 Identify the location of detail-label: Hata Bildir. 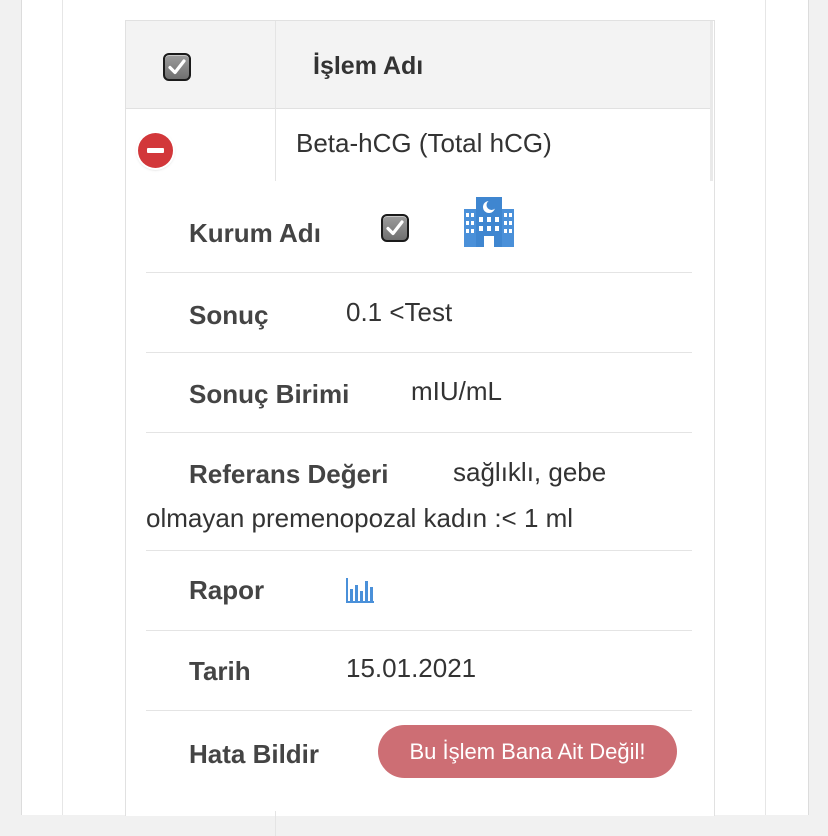
(254, 754).